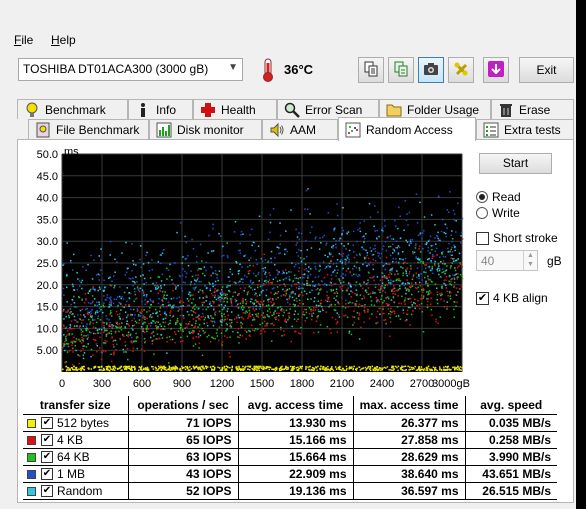 The height and width of the screenshot is (509, 586). Describe the element at coordinates (302, 384) in the screenshot. I see `x-tick-label: 1800` at that location.